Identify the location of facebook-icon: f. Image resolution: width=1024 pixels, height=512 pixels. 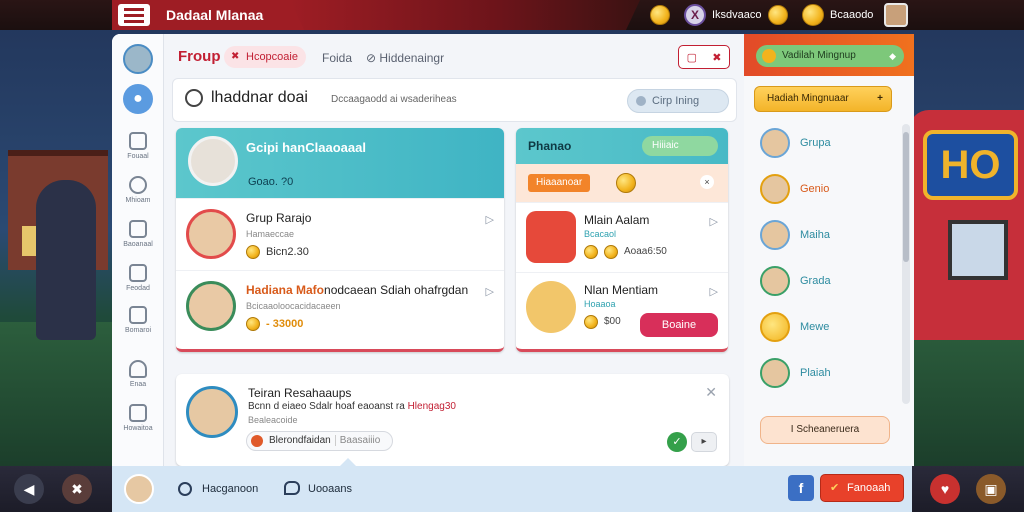
(801, 488).